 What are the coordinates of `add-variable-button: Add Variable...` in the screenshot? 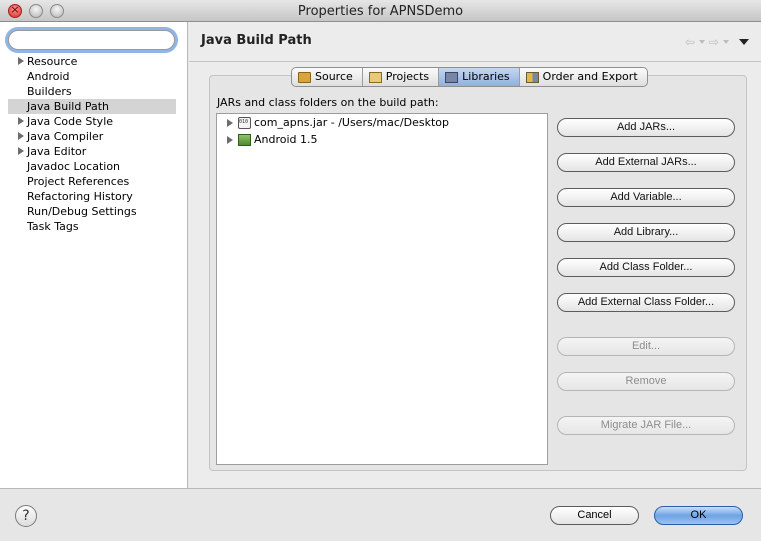 It's located at (646, 197).